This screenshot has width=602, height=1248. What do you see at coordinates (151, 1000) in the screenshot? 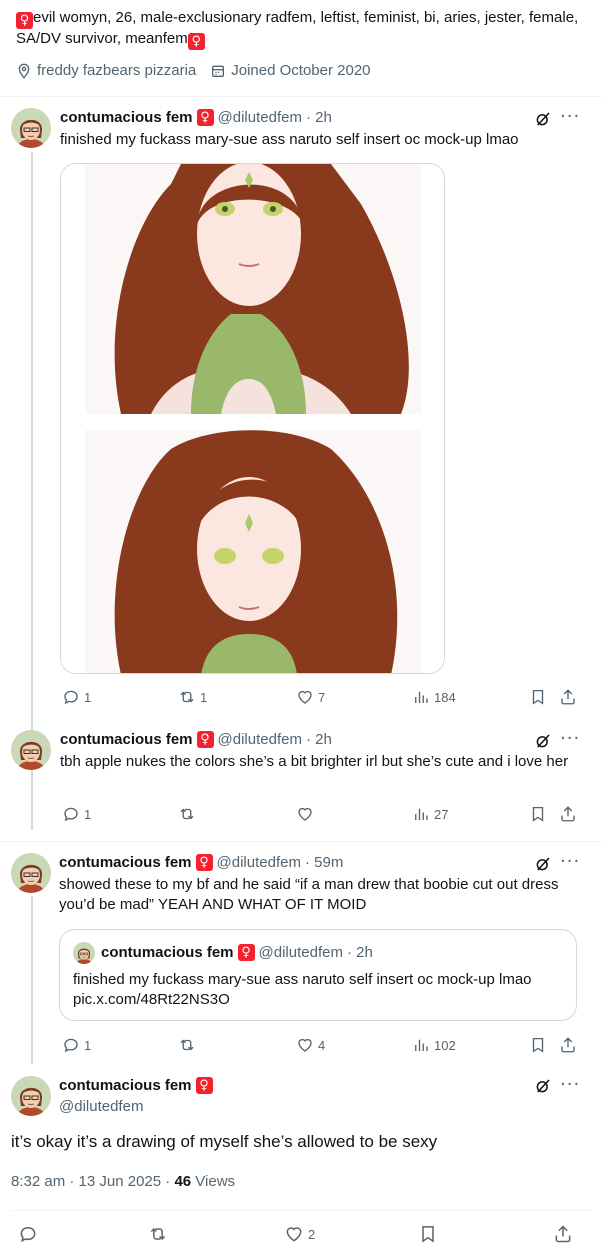
I see `quote-link: pic.x.com/48Rt22NS3O` at bounding box center [151, 1000].